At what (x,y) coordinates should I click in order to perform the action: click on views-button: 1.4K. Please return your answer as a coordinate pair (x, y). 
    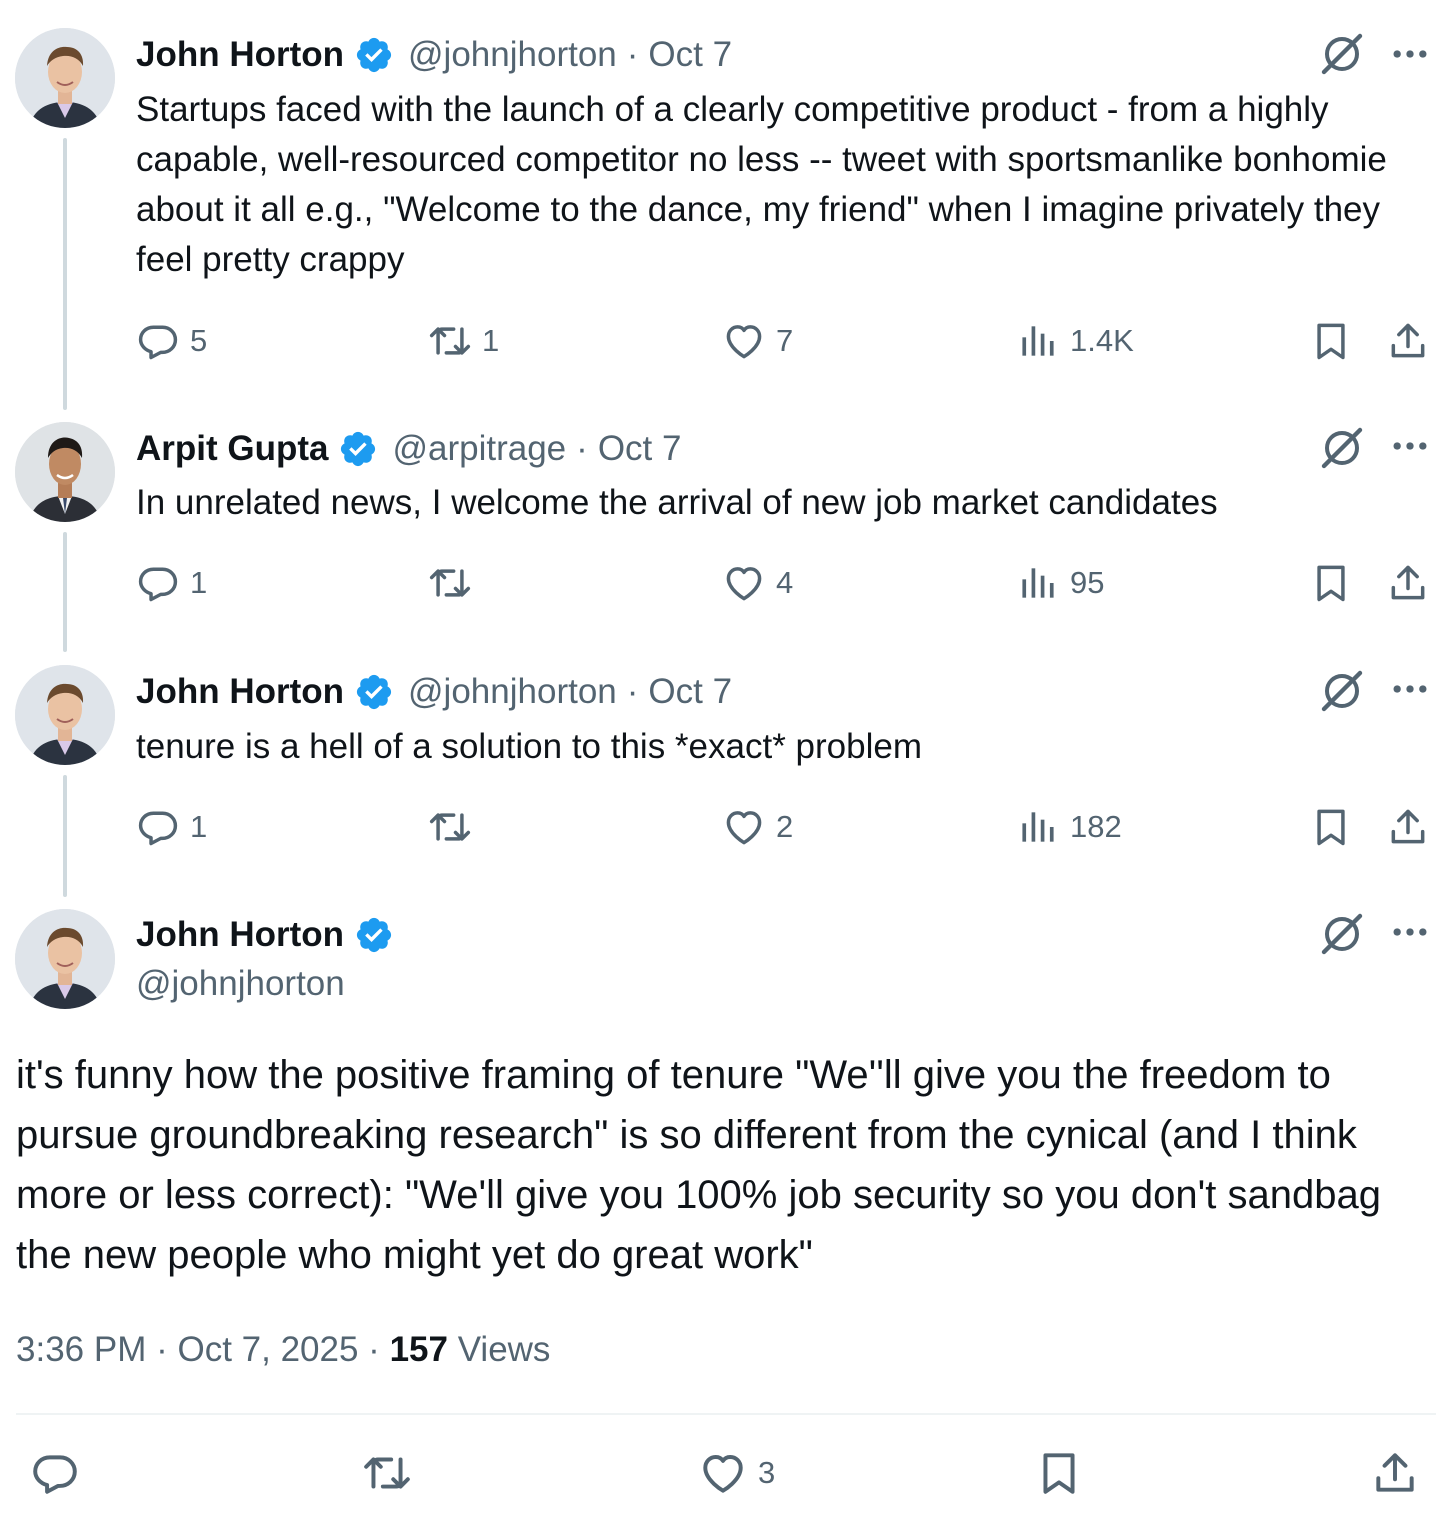
    Looking at the image, I should click on (1075, 341).